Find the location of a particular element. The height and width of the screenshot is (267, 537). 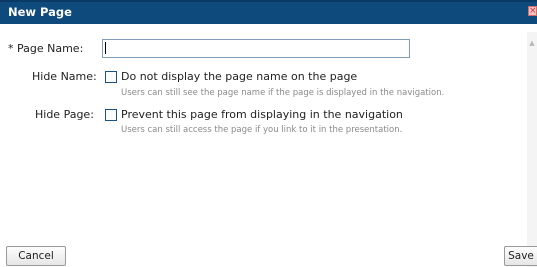

vertical-scrollbar: ▲ ▼ is located at coordinates (532, 149).